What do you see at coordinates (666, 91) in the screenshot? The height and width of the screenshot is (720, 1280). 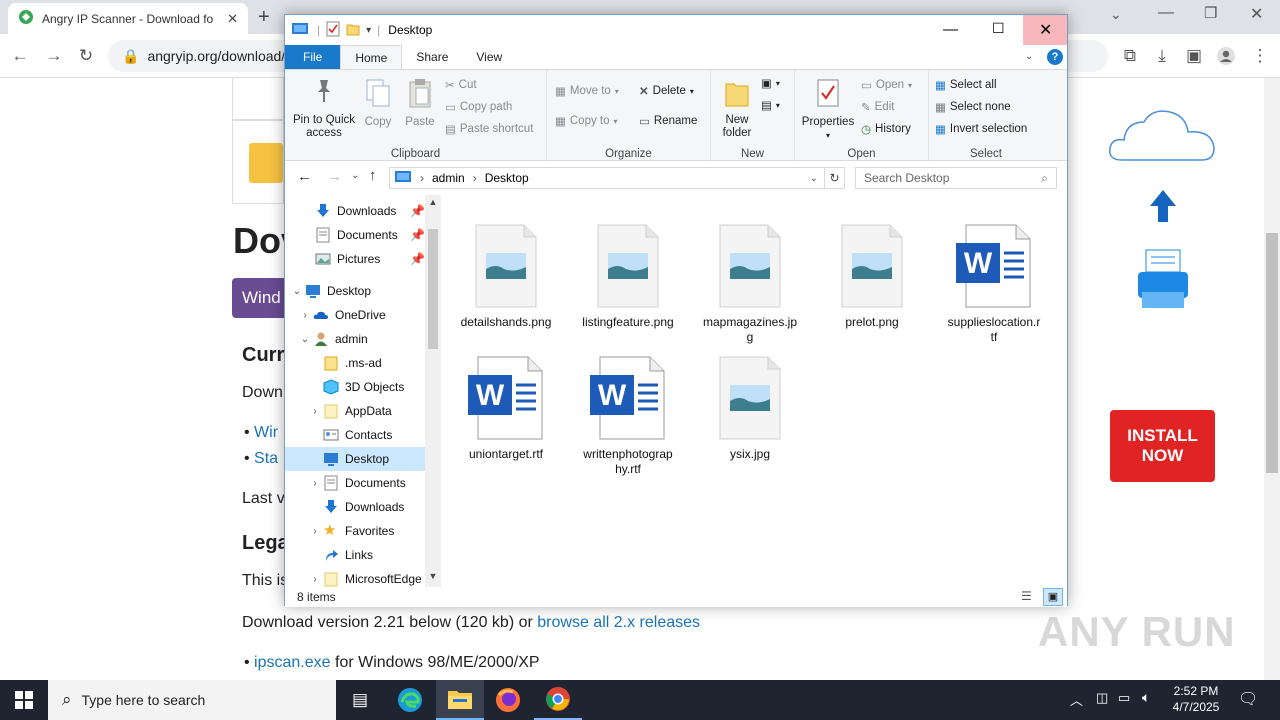 I see `delete-button: ✕ Delete ▾` at bounding box center [666, 91].